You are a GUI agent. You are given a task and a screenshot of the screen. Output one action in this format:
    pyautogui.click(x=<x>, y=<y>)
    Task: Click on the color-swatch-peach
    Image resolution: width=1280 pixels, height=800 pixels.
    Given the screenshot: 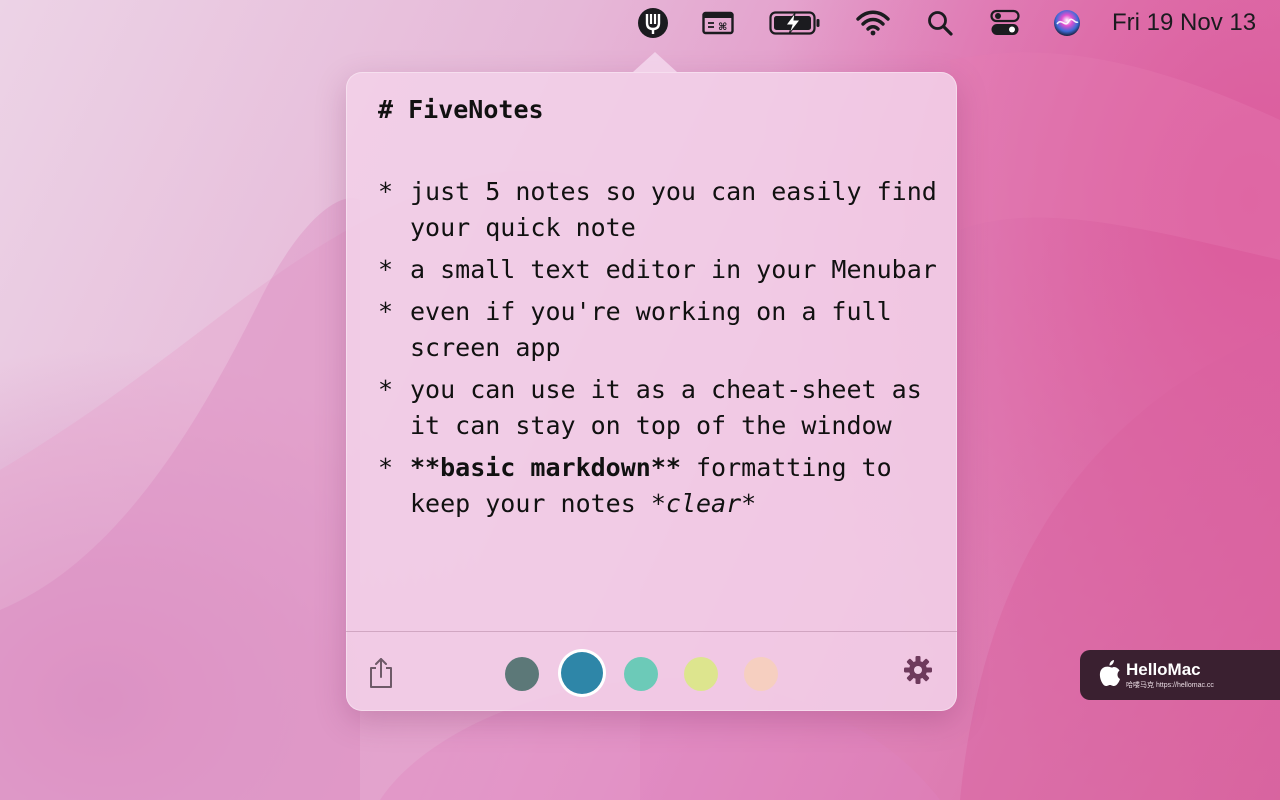 What is the action you would take?
    pyautogui.click(x=761, y=674)
    